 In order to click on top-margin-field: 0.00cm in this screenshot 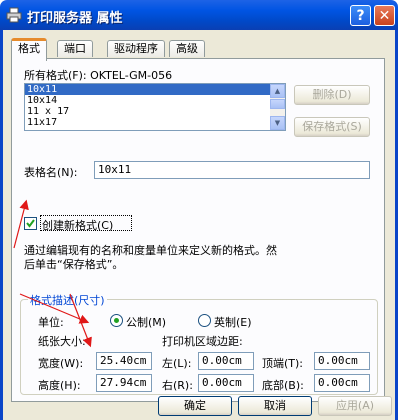, I will do `click(342, 361)`.